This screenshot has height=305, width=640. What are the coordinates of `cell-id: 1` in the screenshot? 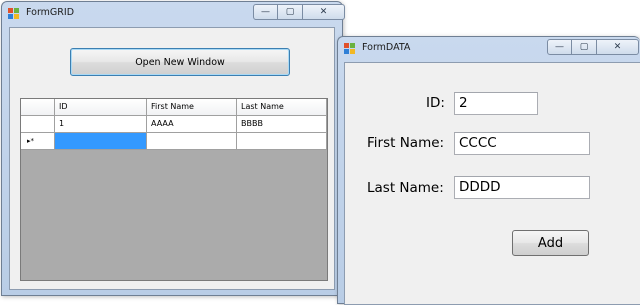 It's located at (101, 124).